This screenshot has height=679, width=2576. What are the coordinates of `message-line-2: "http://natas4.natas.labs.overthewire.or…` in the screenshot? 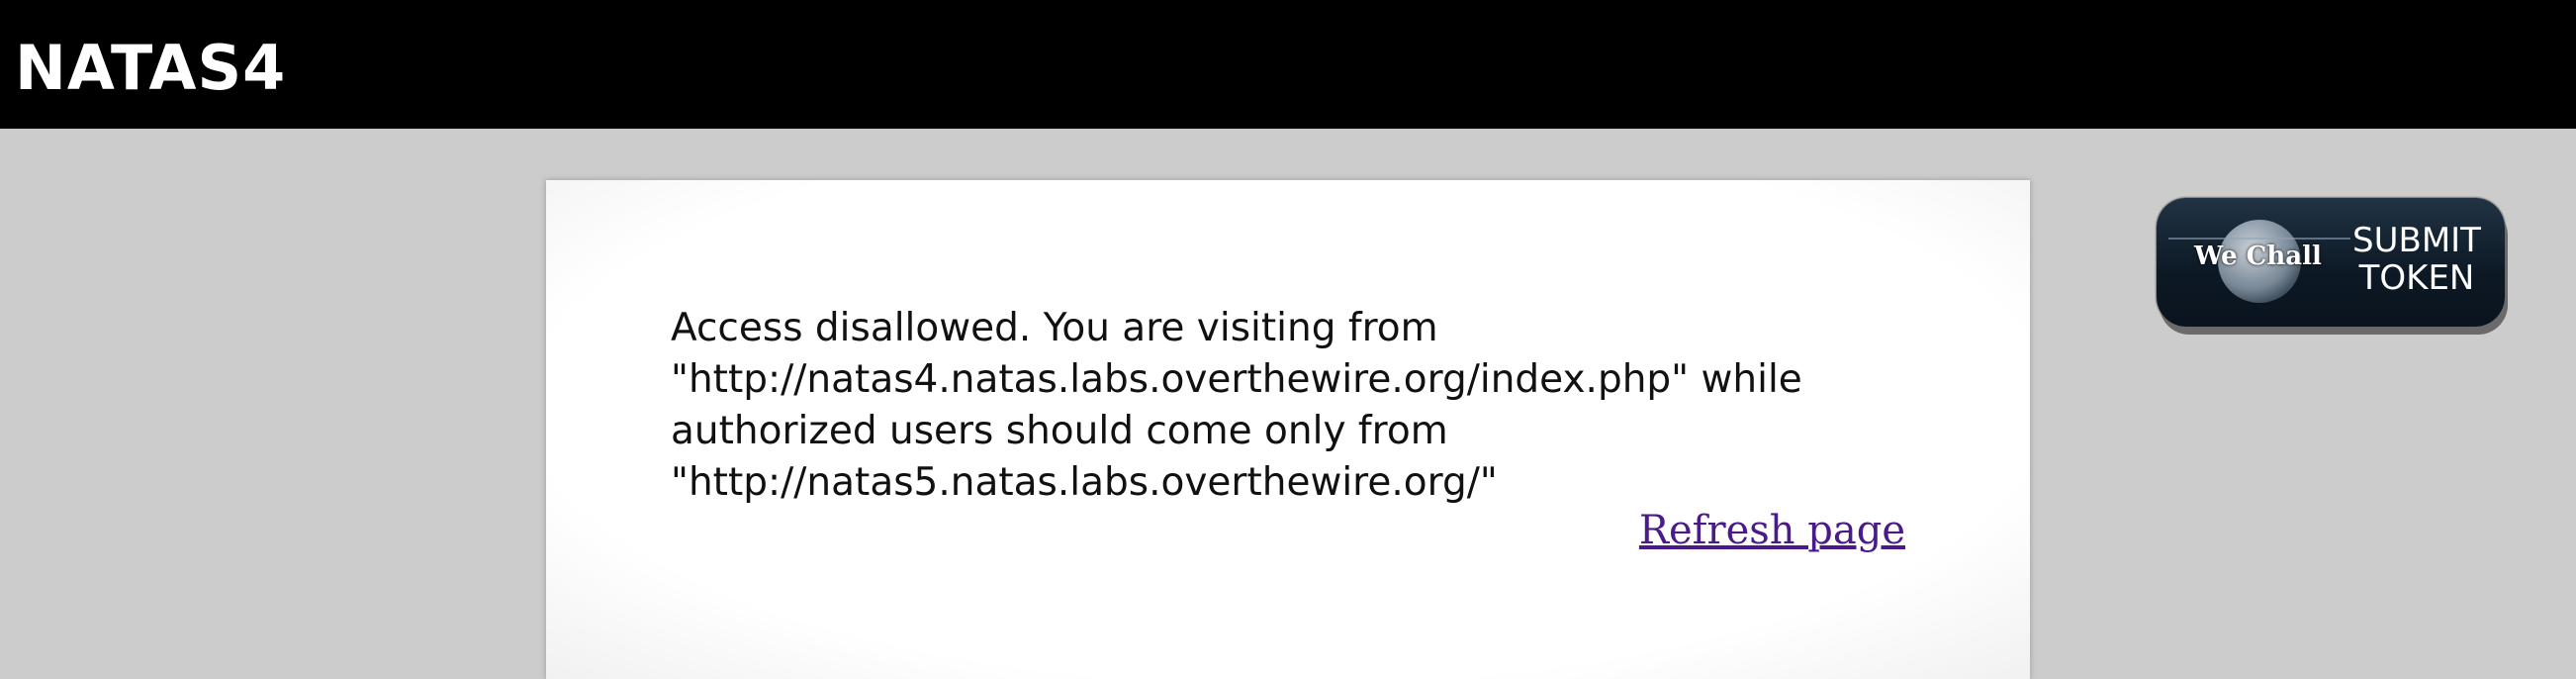 It's located at (1237, 379).